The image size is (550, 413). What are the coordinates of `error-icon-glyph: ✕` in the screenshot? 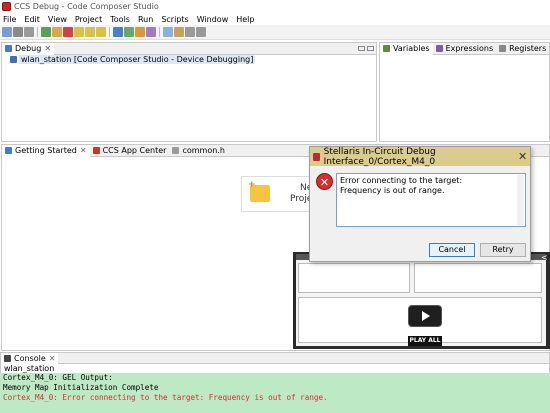 It's located at (324, 182).